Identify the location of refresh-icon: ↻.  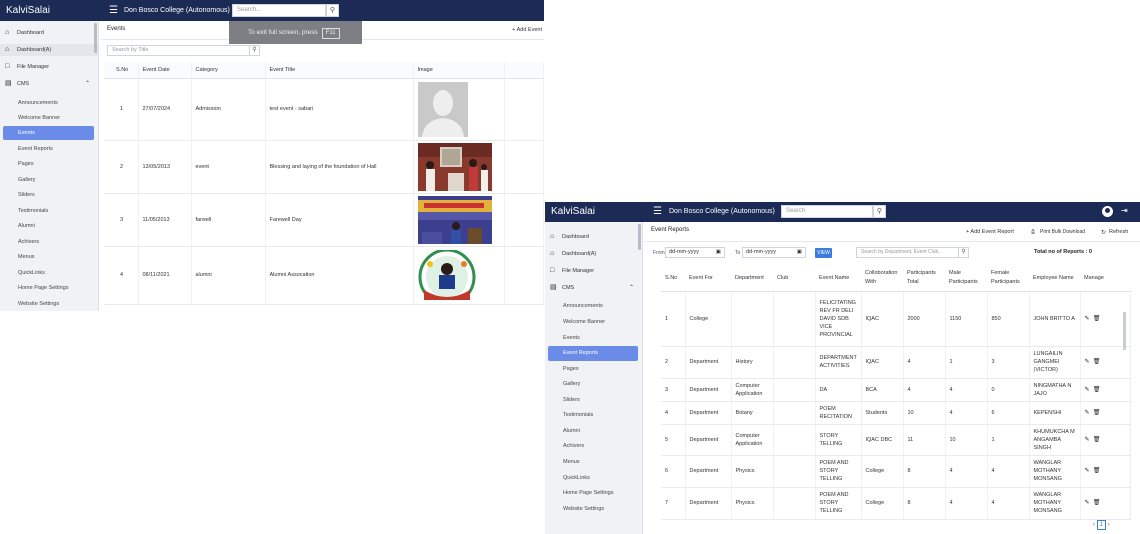
(1103, 232).